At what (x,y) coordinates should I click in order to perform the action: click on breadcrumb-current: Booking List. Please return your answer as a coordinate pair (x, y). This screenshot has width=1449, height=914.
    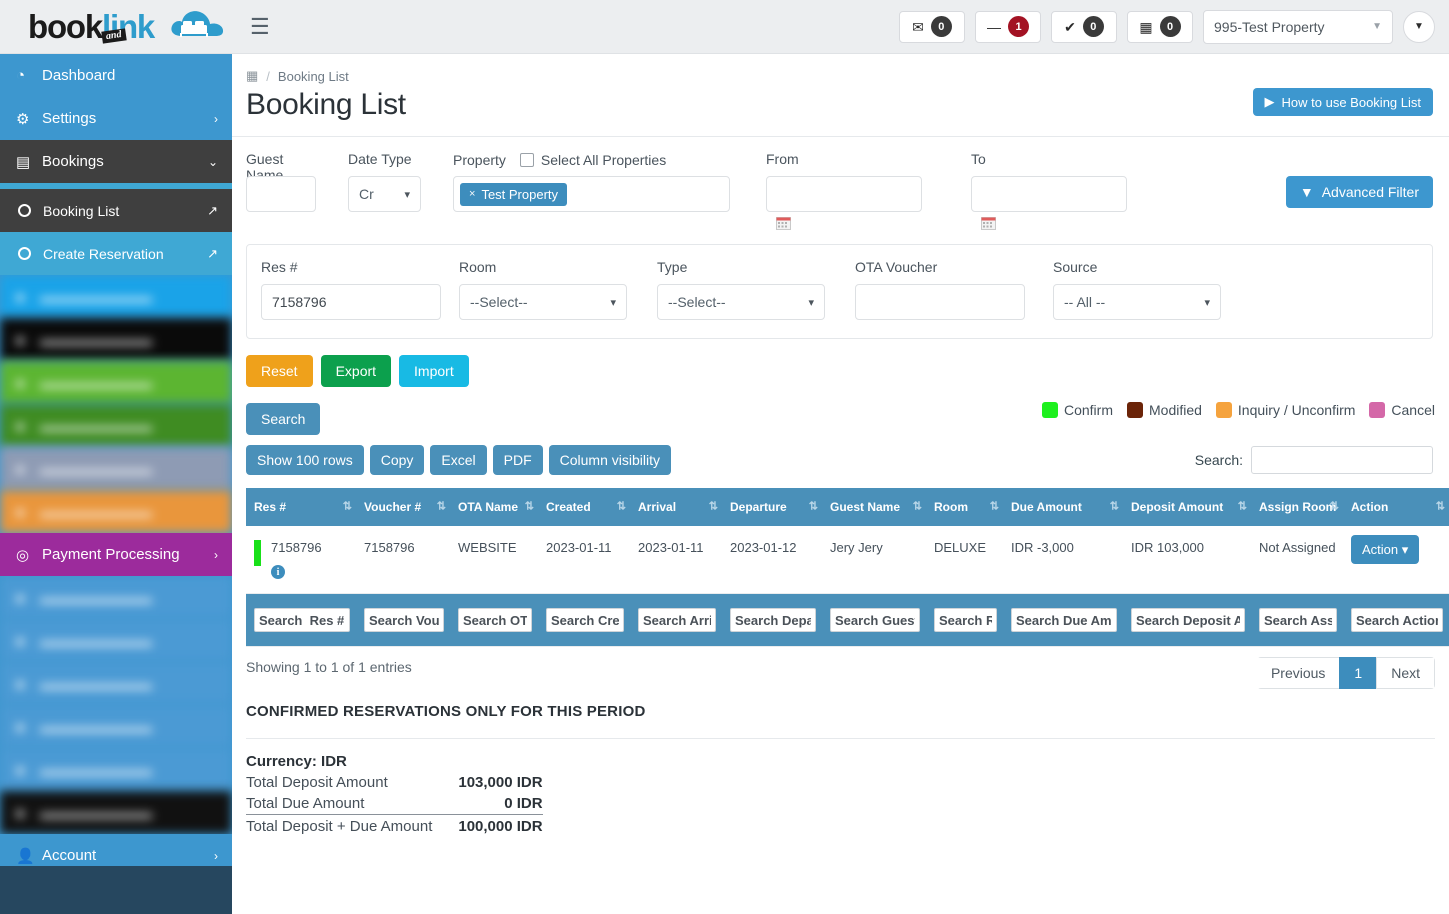
    Looking at the image, I should click on (313, 76).